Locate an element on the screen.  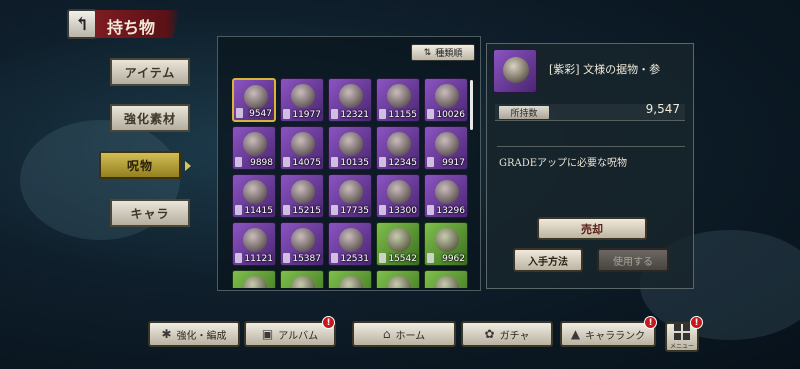
item-cell: 9898 is located at coordinates (254, 148).